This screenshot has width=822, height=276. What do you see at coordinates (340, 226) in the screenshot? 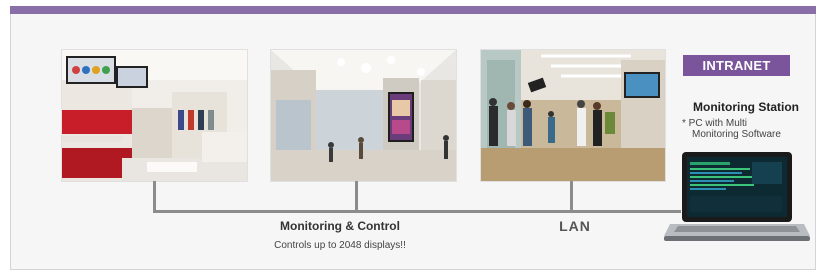
I see `monitoring-control-label: Monitoring & Control` at bounding box center [340, 226].